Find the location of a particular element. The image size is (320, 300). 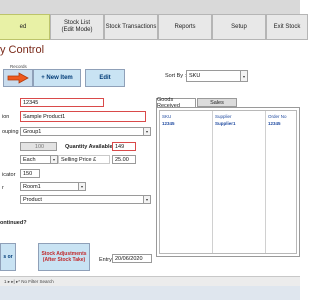

edit-button: Edit is located at coordinates (105, 78).